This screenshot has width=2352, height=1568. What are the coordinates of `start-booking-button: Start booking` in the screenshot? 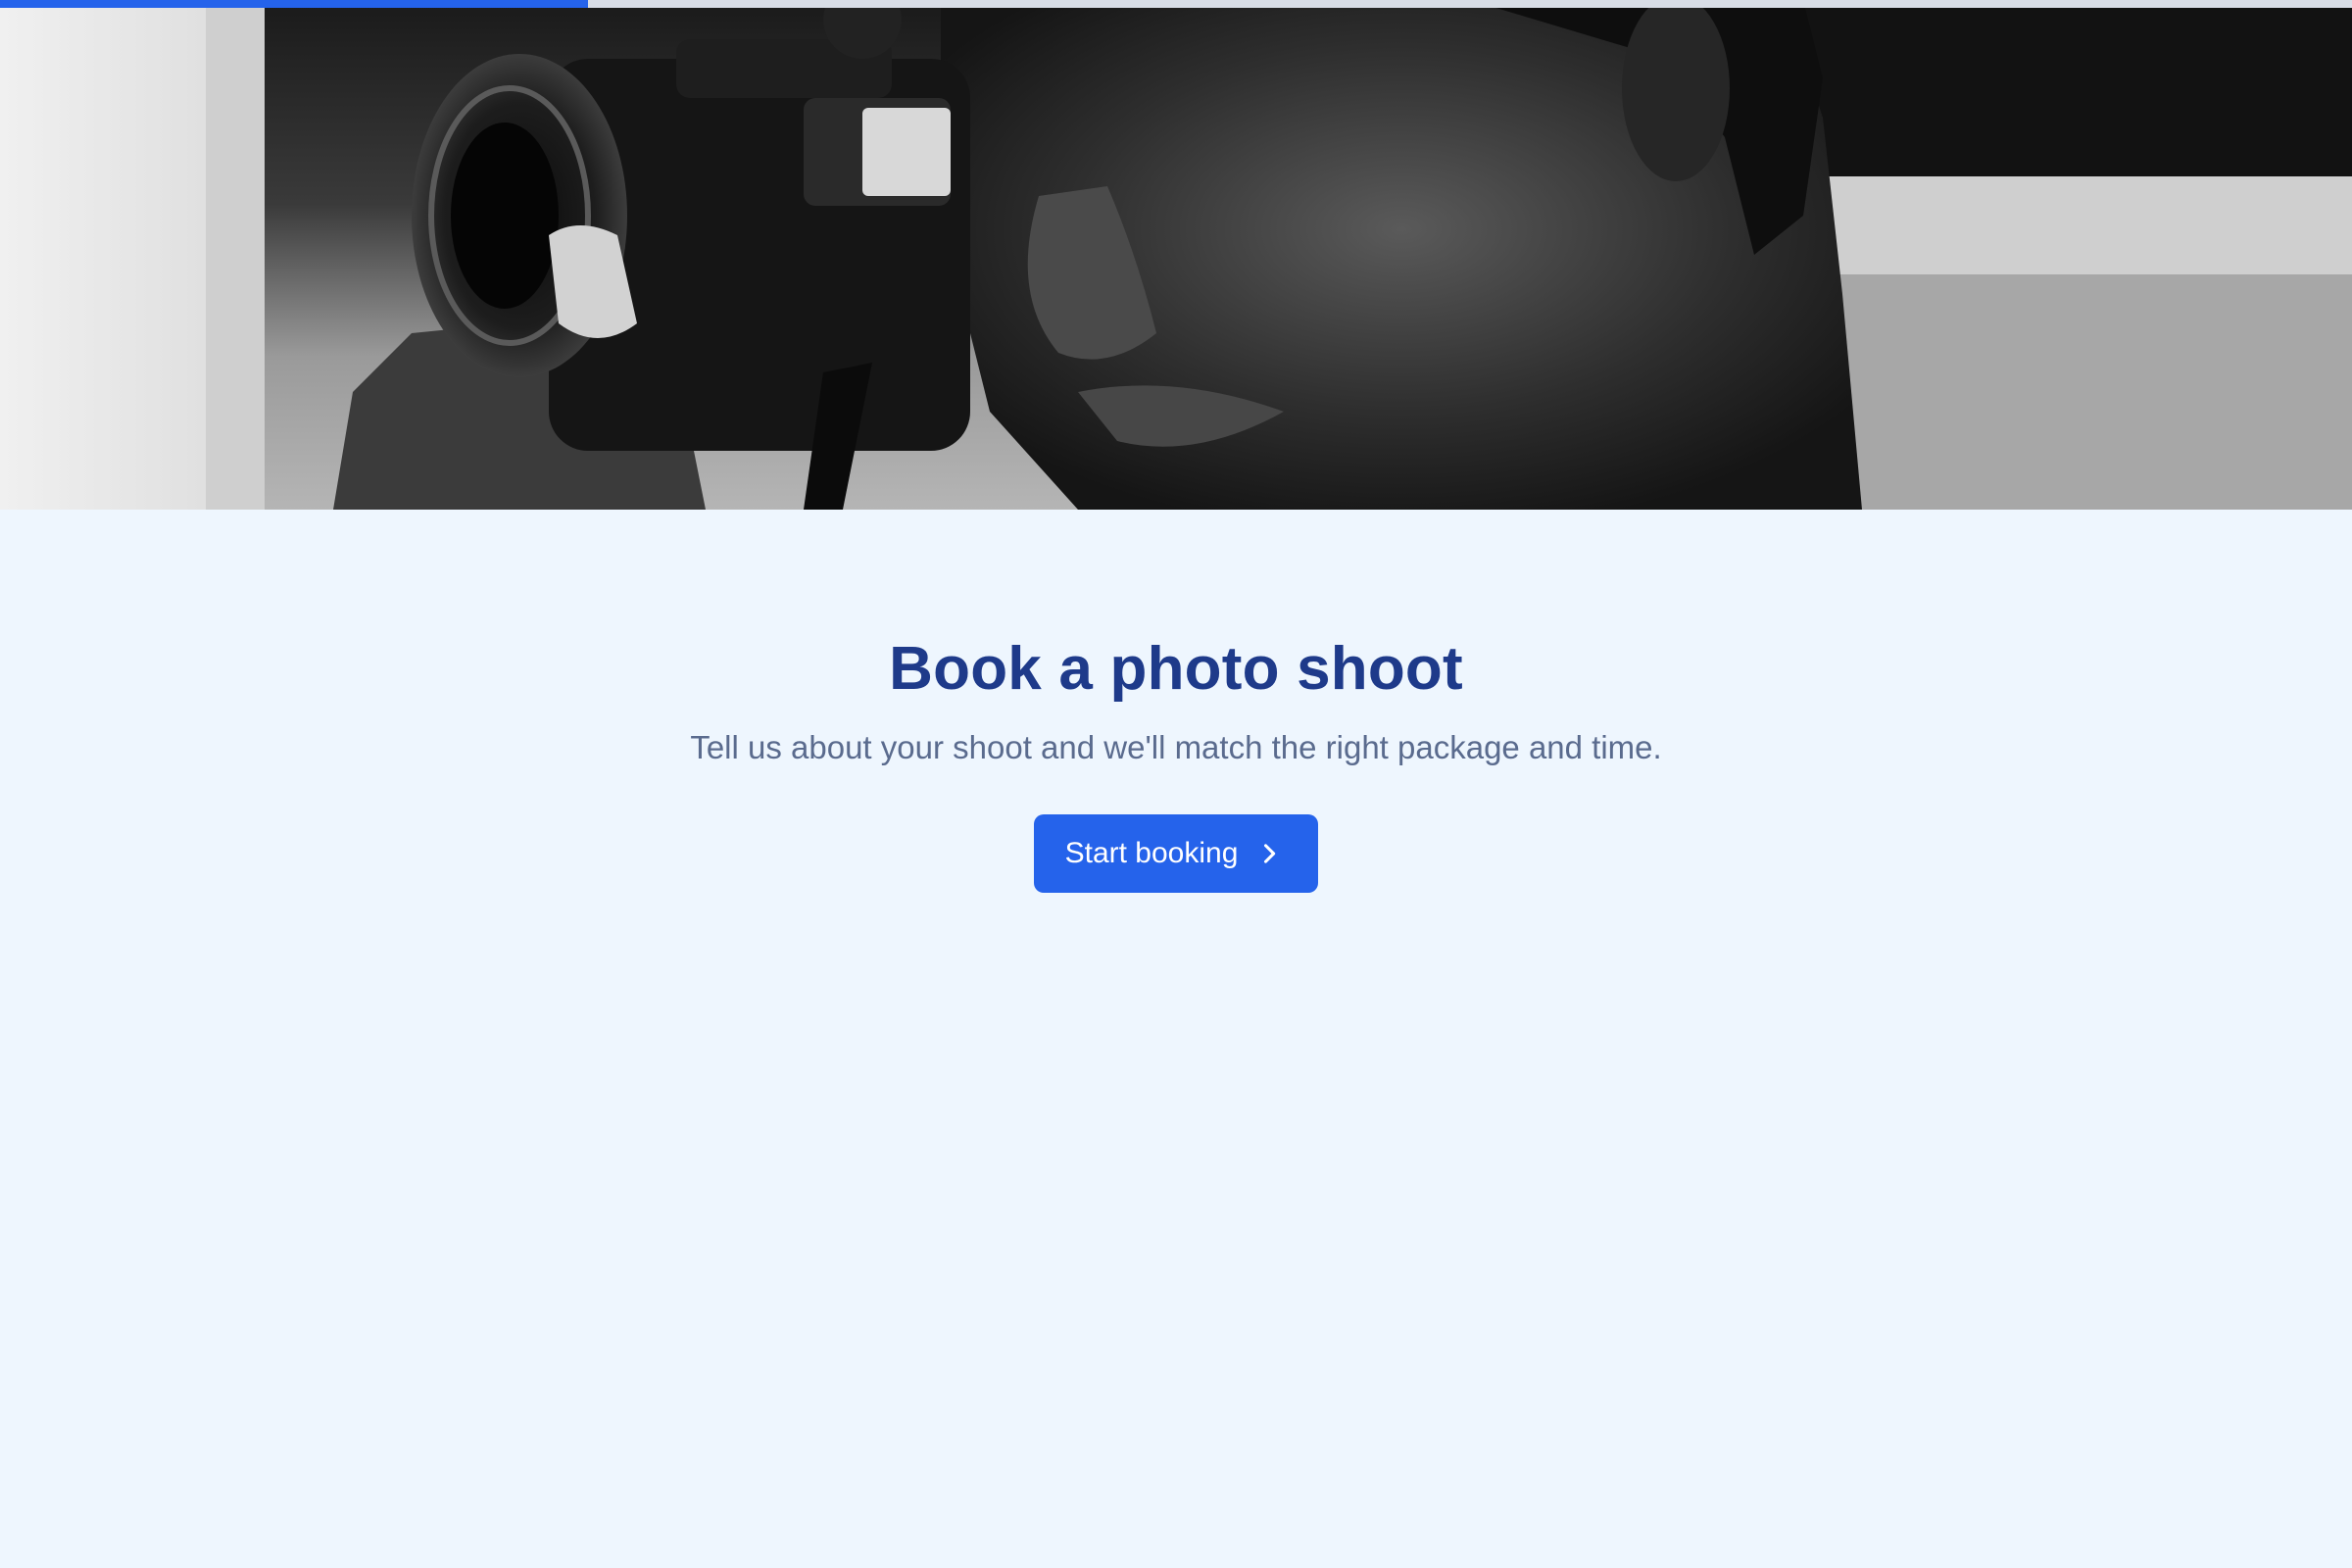 It's located at (1176, 854).